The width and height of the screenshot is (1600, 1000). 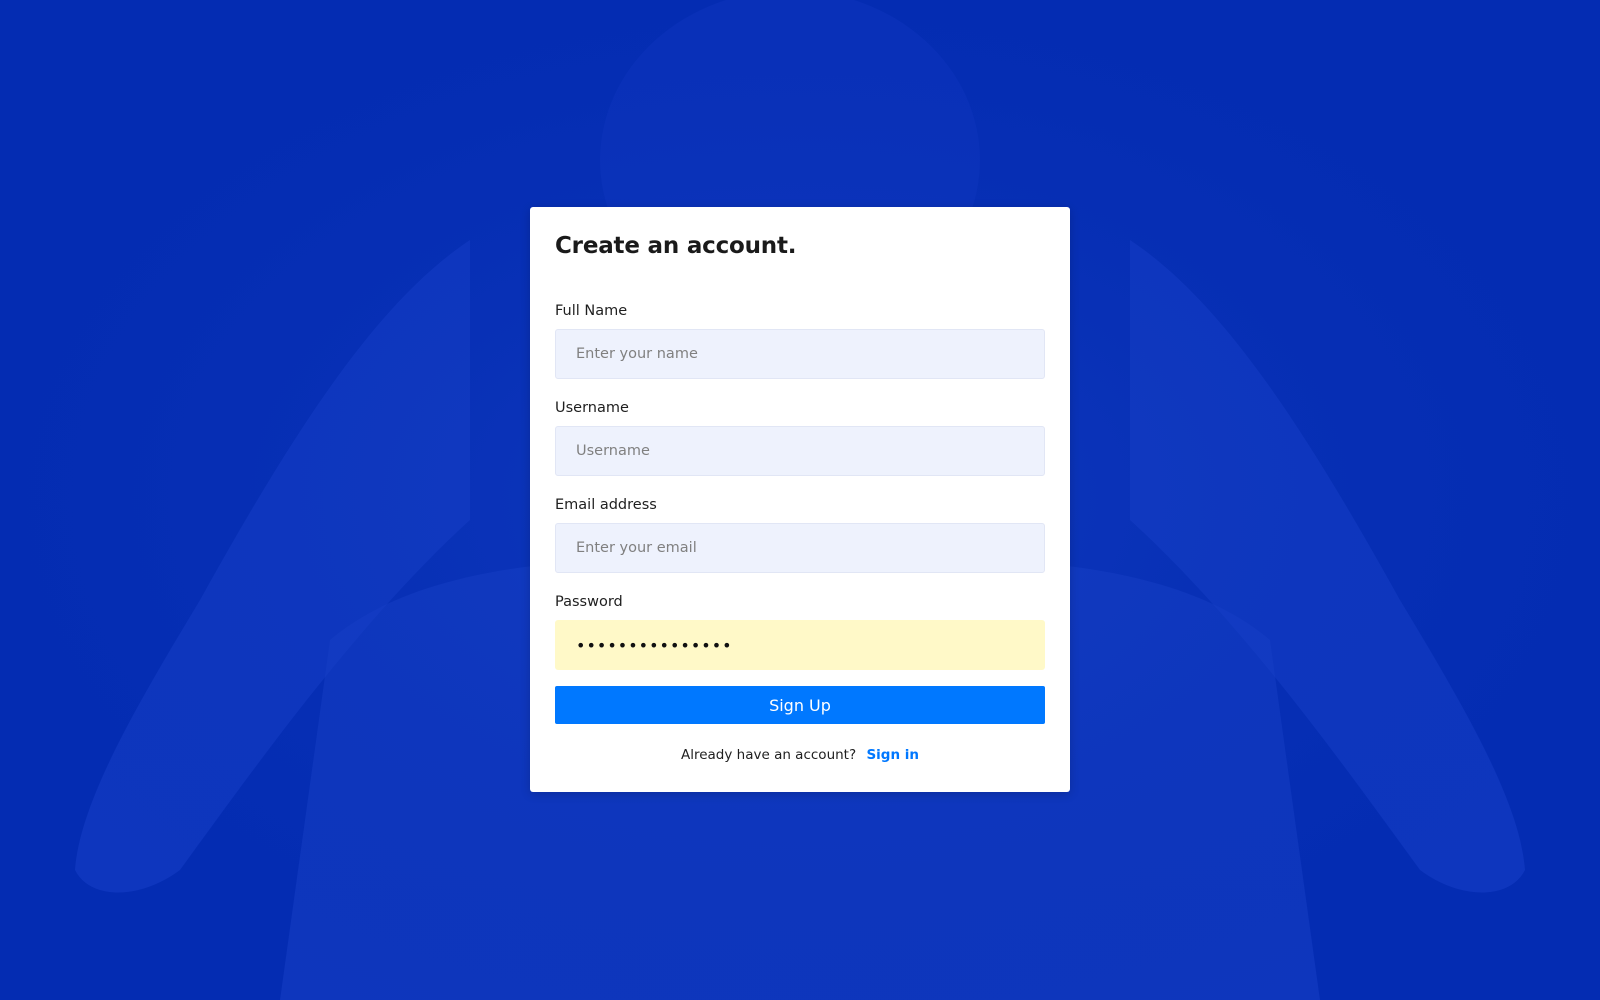 What do you see at coordinates (591, 311) in the screenshot?
I see `full-name-label: Full Name` at bounding box center [591, 311].